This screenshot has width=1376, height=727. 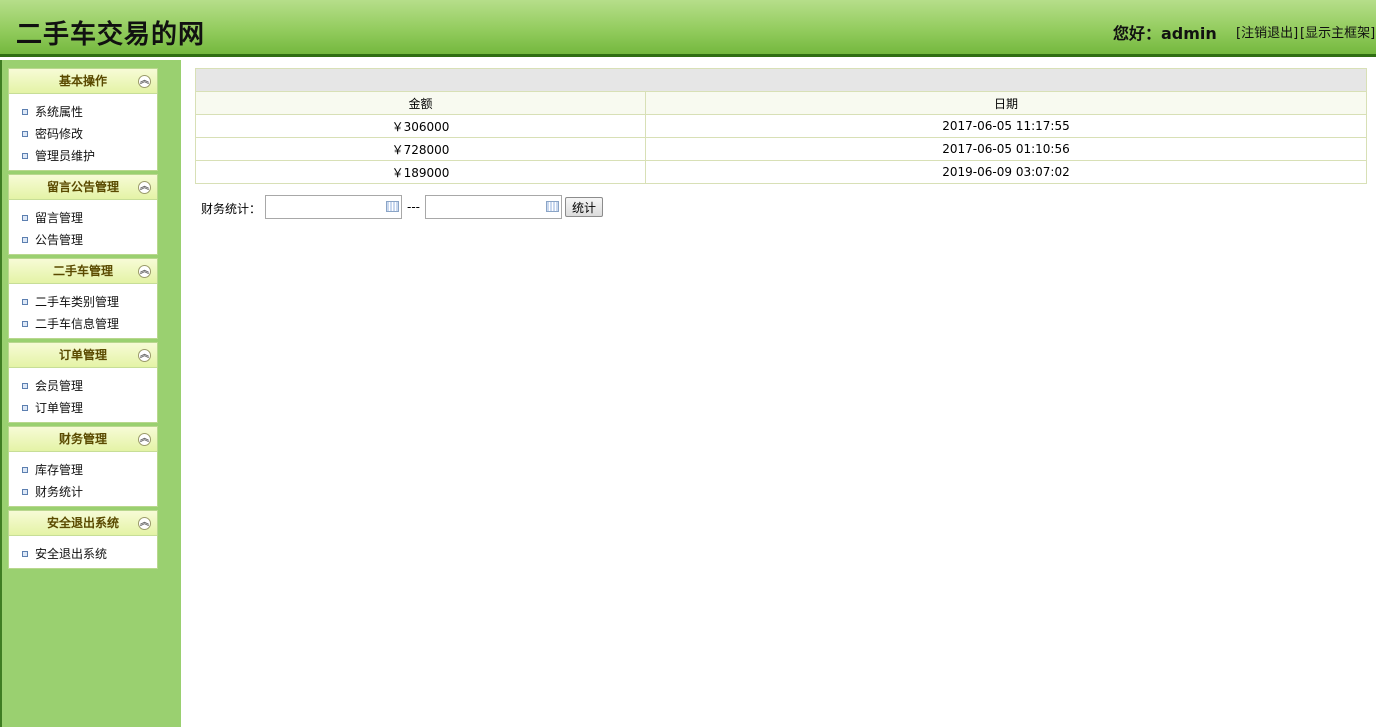 I want to click on top-header: 二手车交易的网 您好：admin [注销退出] [显示主框架], so click(x=688, y=28).